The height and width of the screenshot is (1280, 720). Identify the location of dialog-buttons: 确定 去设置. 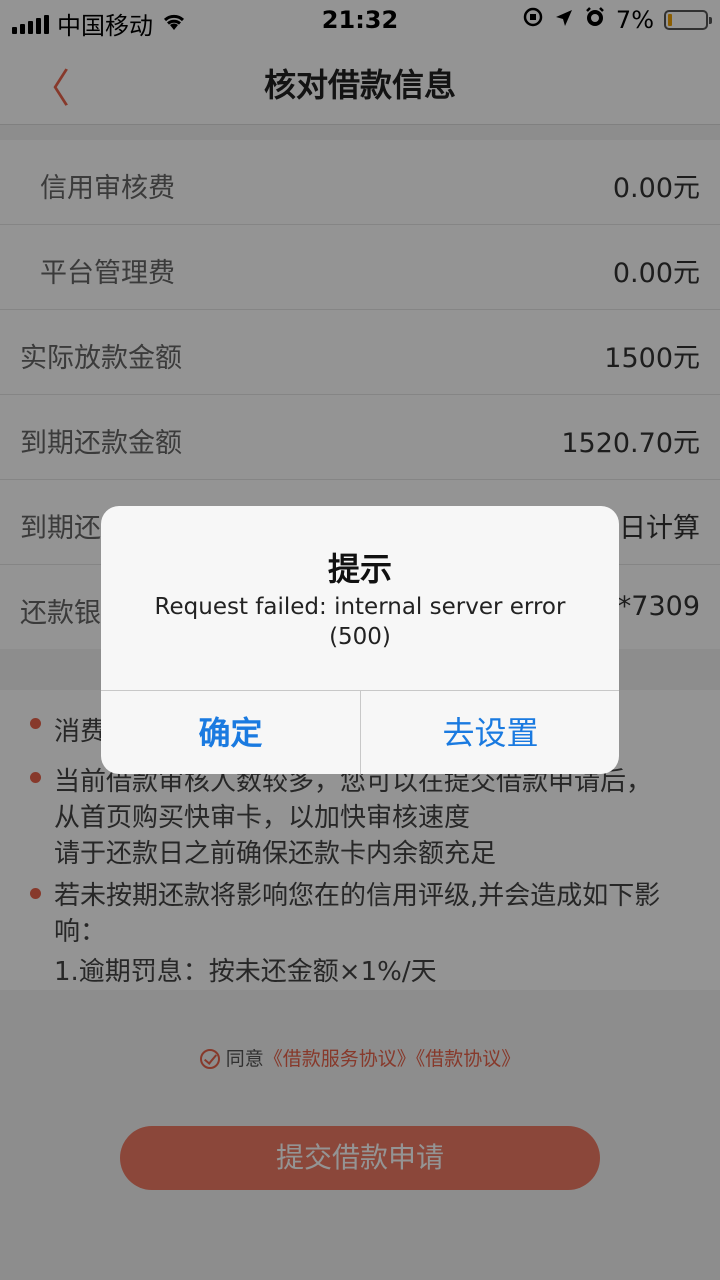
(360, 732).